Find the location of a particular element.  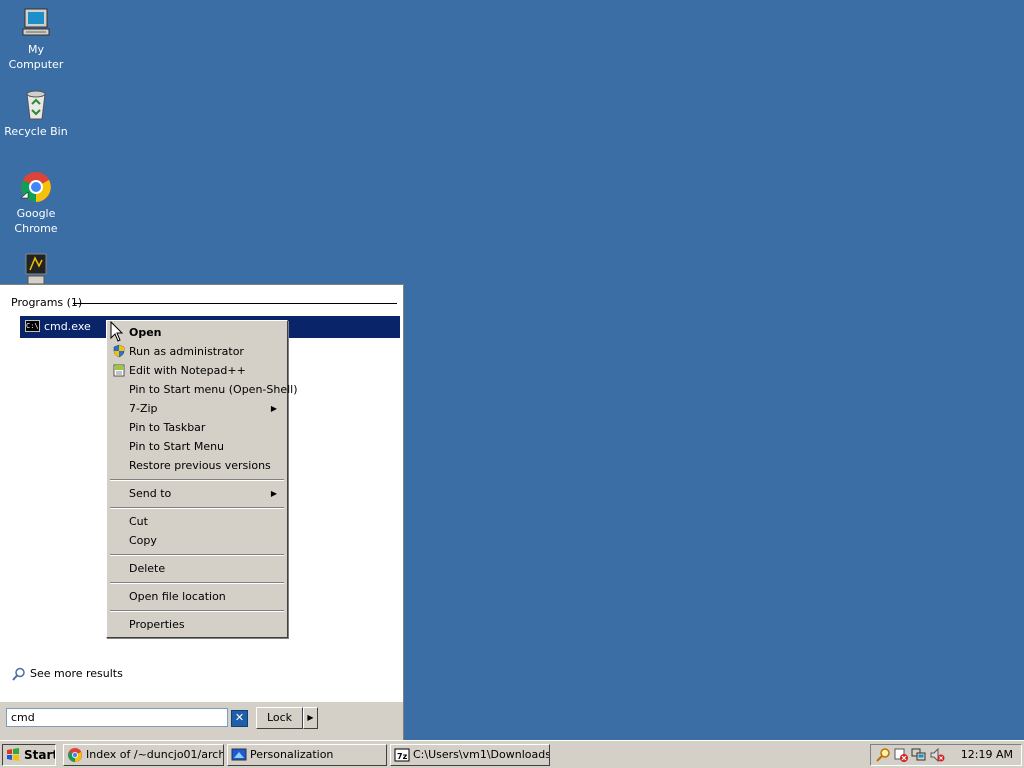

clock: 12:19 AM is located at coordinates (987, 755).